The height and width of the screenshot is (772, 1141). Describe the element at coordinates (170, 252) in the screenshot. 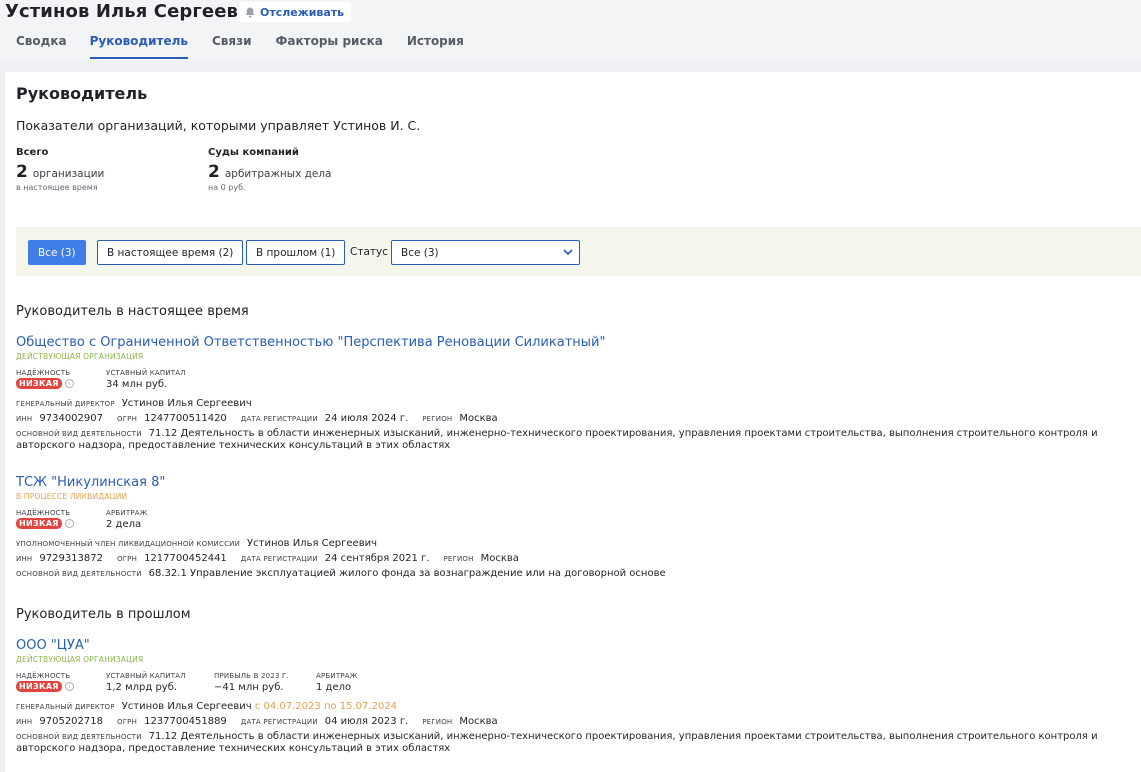

I see `filter-current-button: В настоящее время (2)` at that location.